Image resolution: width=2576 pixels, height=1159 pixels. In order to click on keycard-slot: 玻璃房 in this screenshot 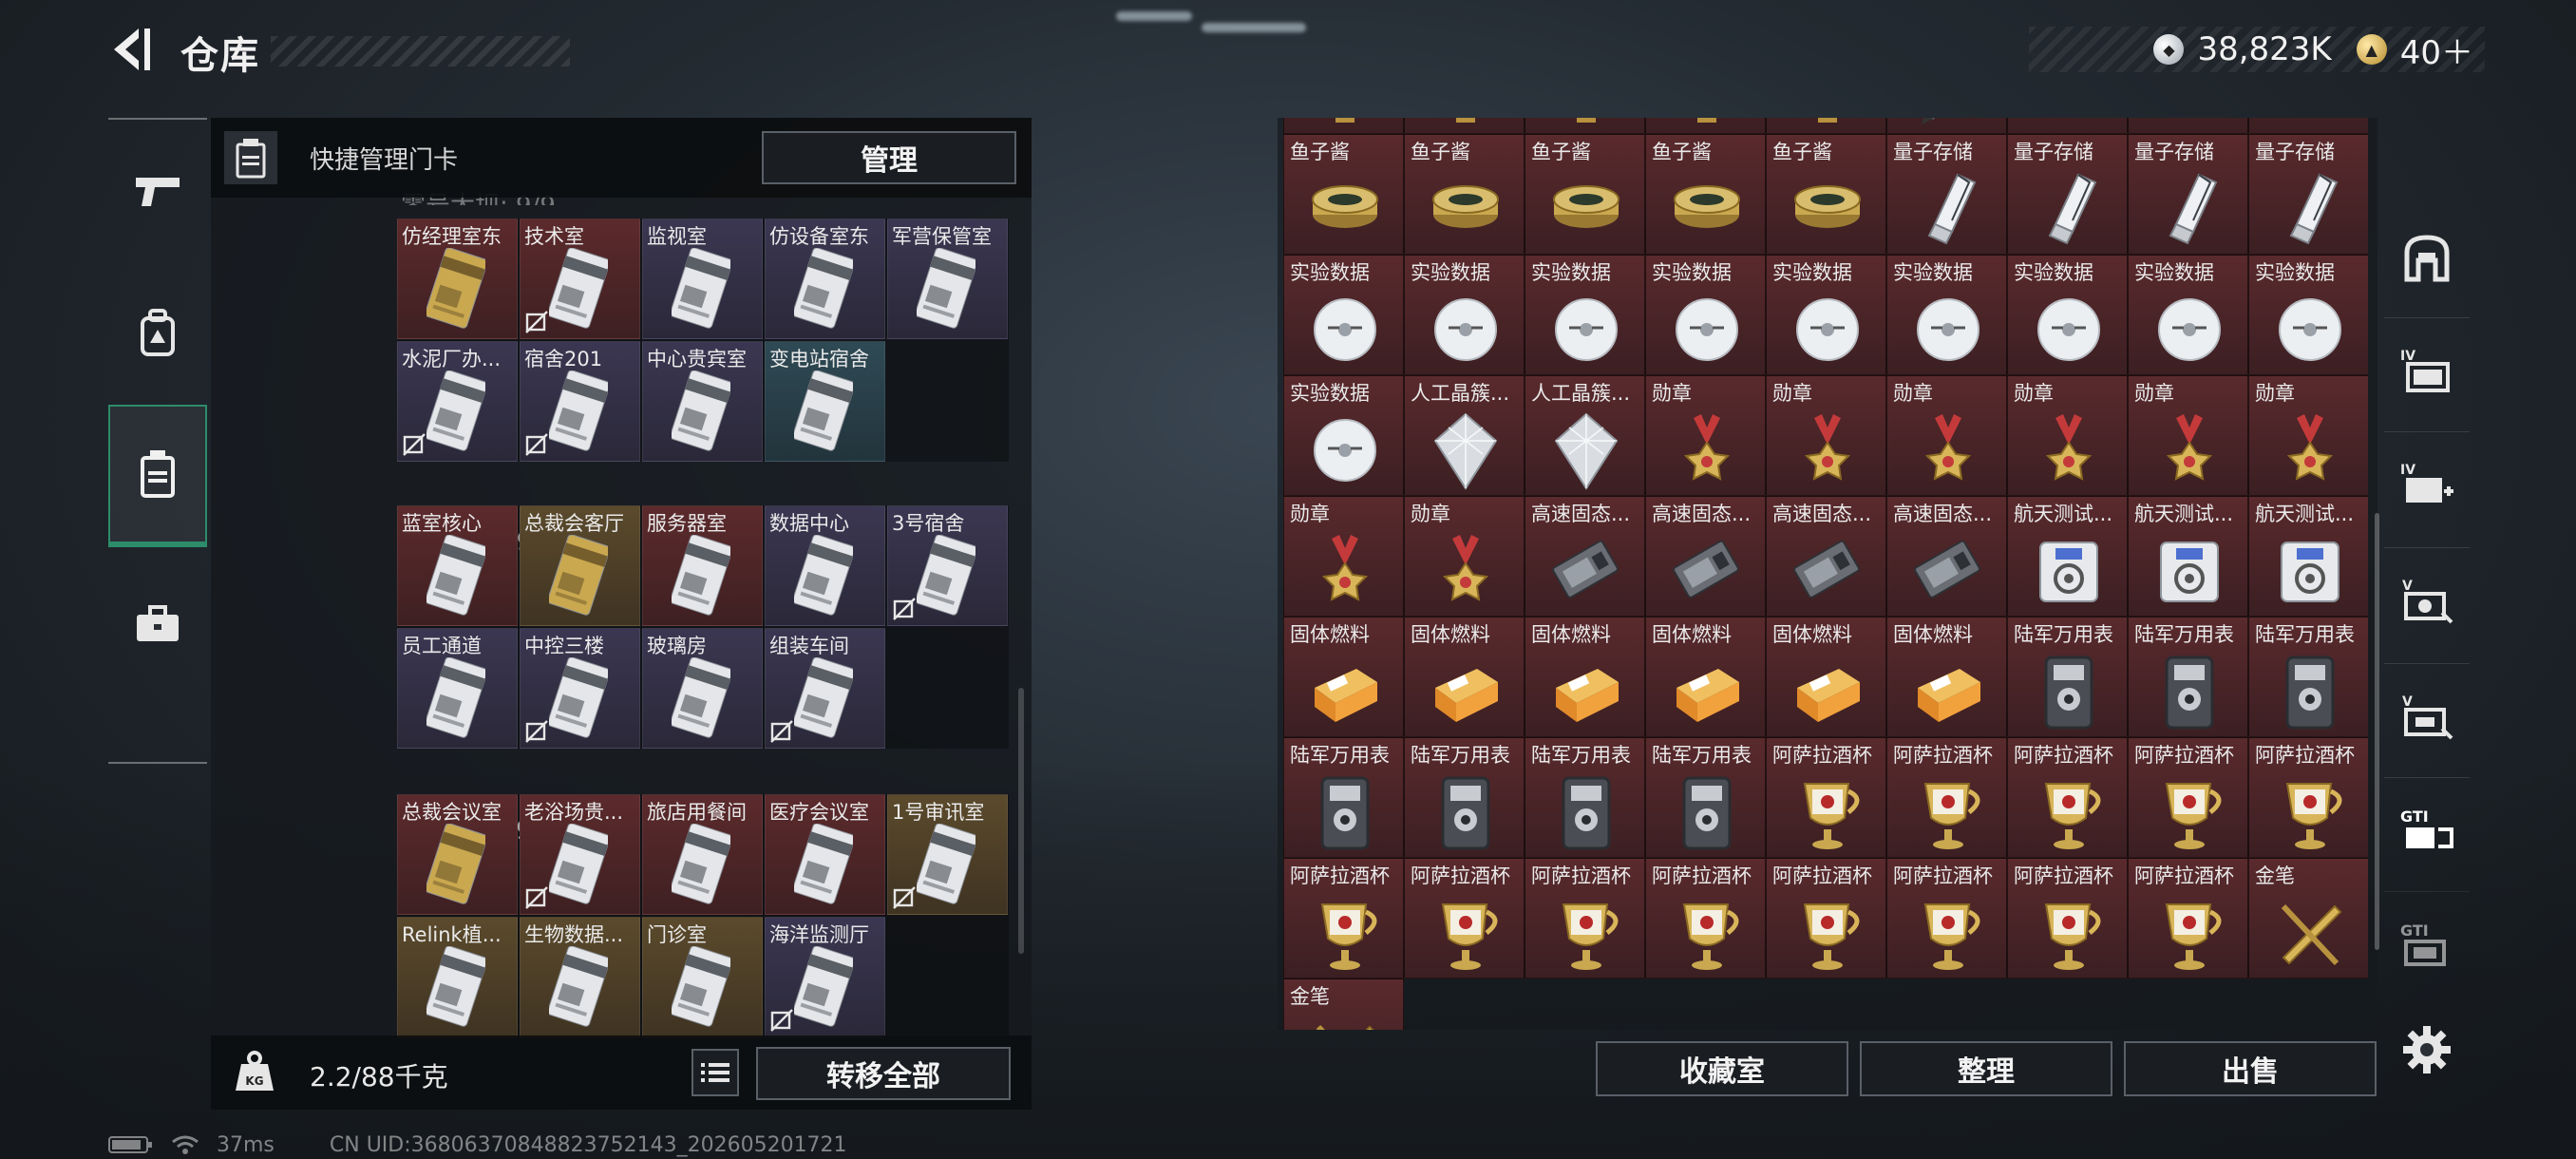, I will do `click(702, 688)`.